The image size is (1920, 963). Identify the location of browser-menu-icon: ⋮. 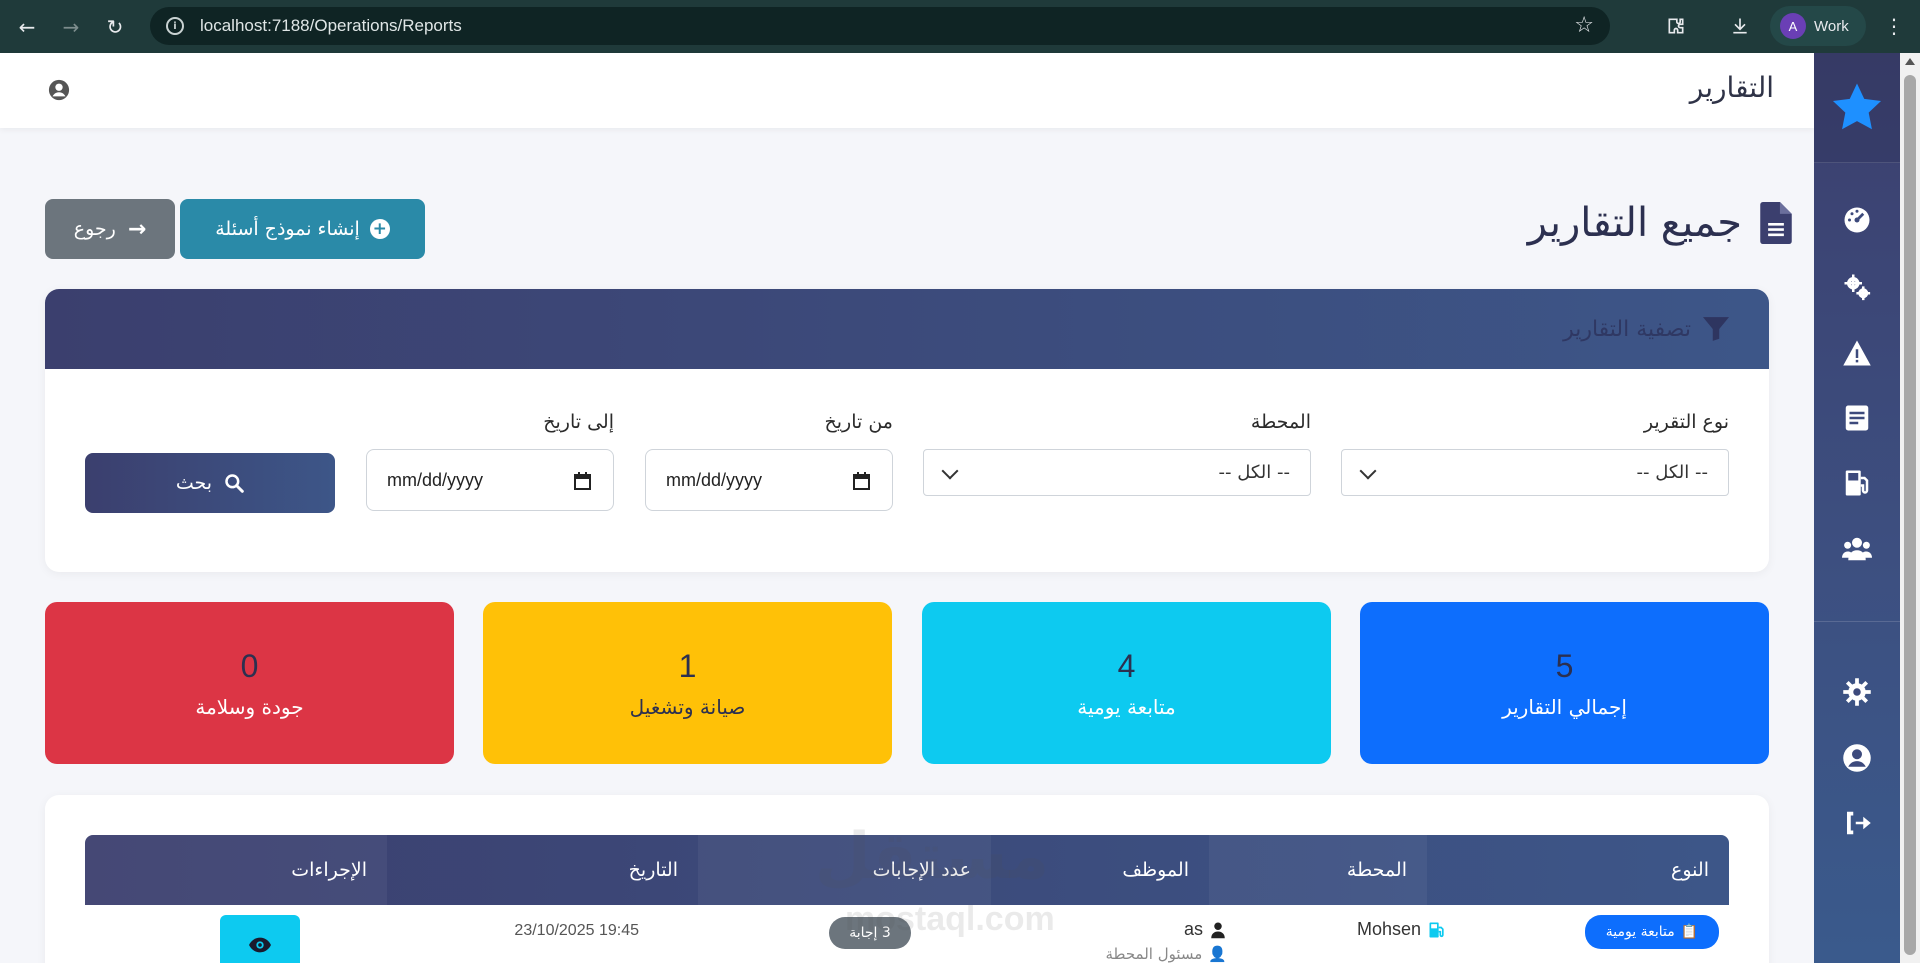
(1894, 26).